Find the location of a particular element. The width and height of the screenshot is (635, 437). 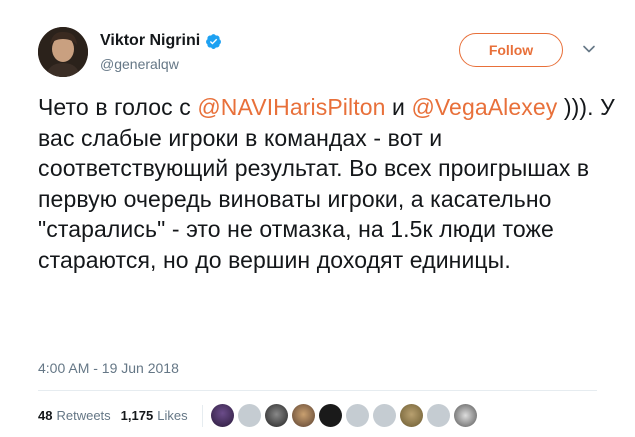

tweet-text-segment: Чето в голос с is located at coordinates (118, 107).